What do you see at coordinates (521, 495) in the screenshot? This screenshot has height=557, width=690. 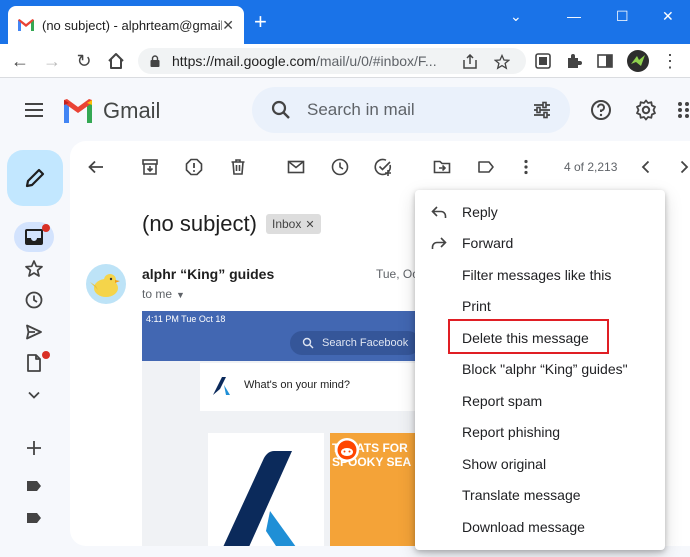 I see `menu-item-label: Translate message` at bounding box center [521, 495].